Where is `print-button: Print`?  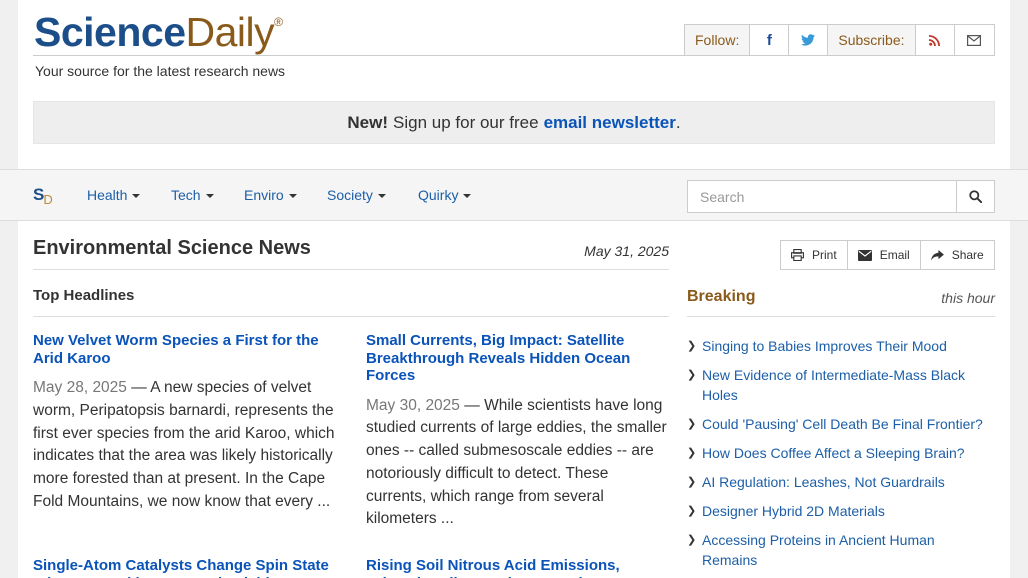
print-button: Print is located at coordinates (814, 255).